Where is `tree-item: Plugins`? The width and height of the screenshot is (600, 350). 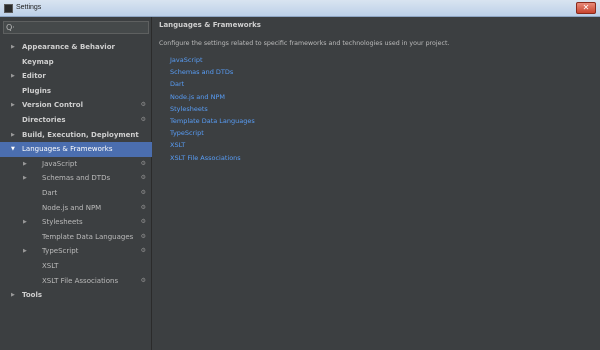 tree-item: Plugins is located at coordinates (76, 91).